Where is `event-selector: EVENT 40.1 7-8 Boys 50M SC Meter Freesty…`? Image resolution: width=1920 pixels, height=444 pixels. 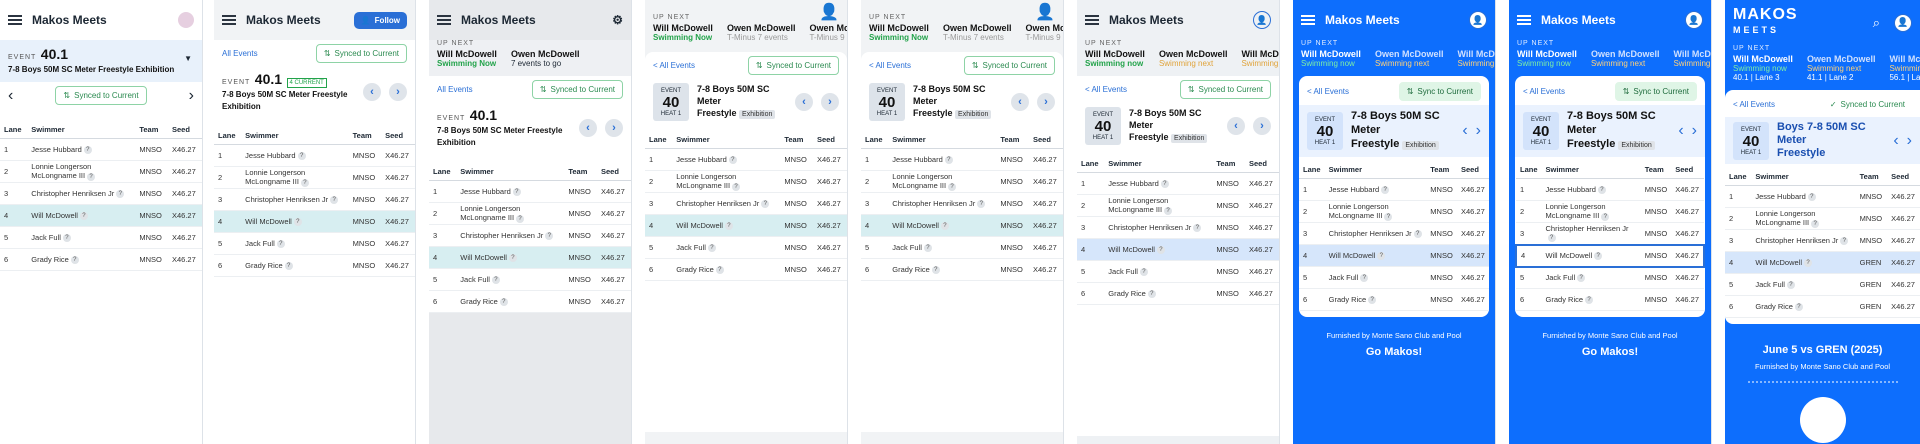 event-selector: EVENT 40.1 7-8 Boys 50M SC Meter Freesty… is located at coordinates (101, 61).